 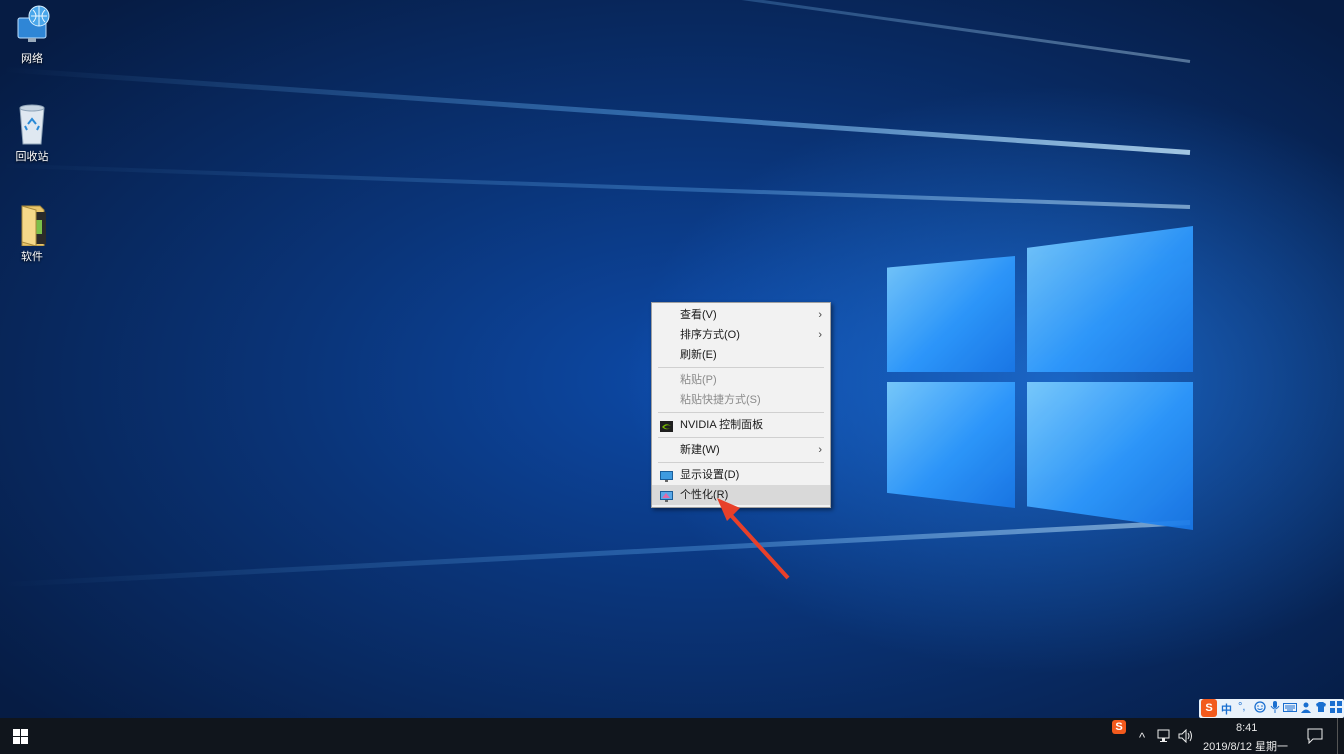 What do you see at coordinates (1245, 746) in the screenshot?
I see `clock-date: 2019/8/12 星期一` at bounding box center [1245, 746].